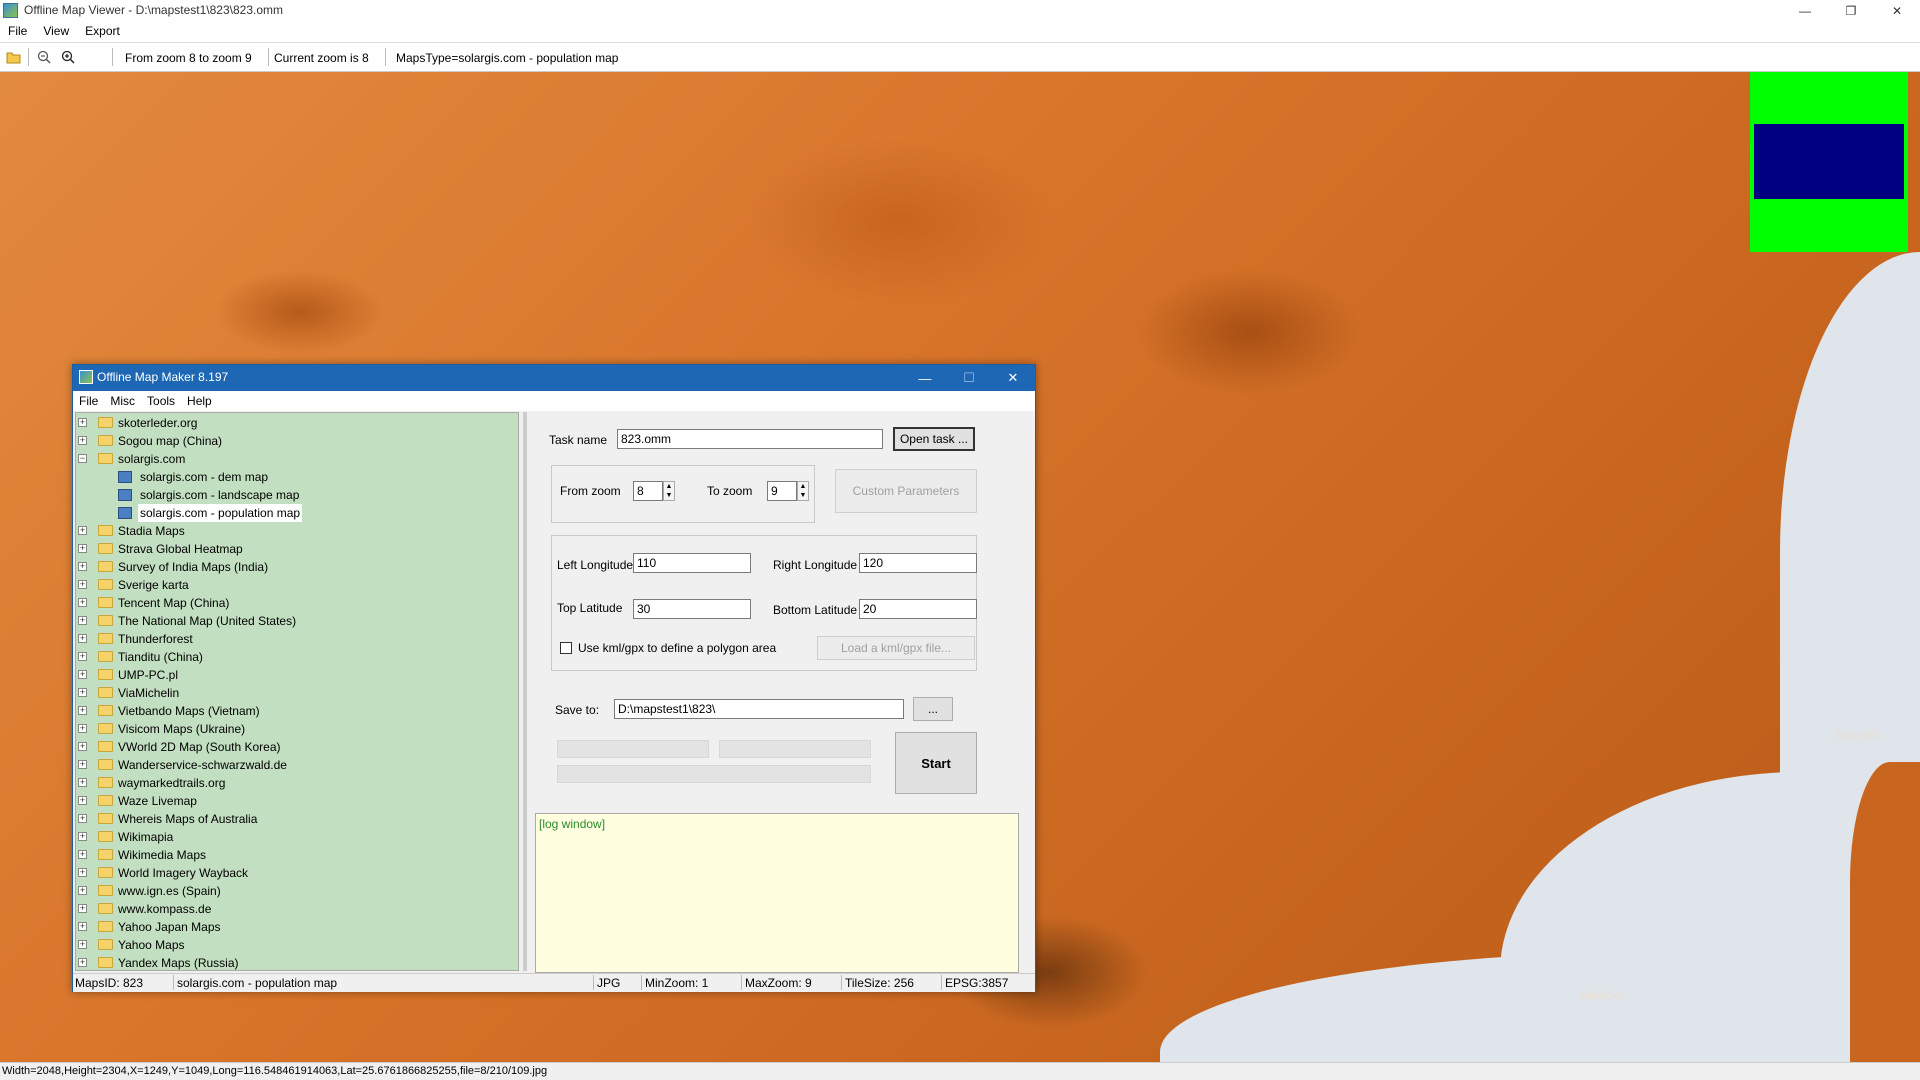 Image resolution: width=1920 pixels, height=1080 pixels. I want to click on close-button: ✕, so click(1897, 11).